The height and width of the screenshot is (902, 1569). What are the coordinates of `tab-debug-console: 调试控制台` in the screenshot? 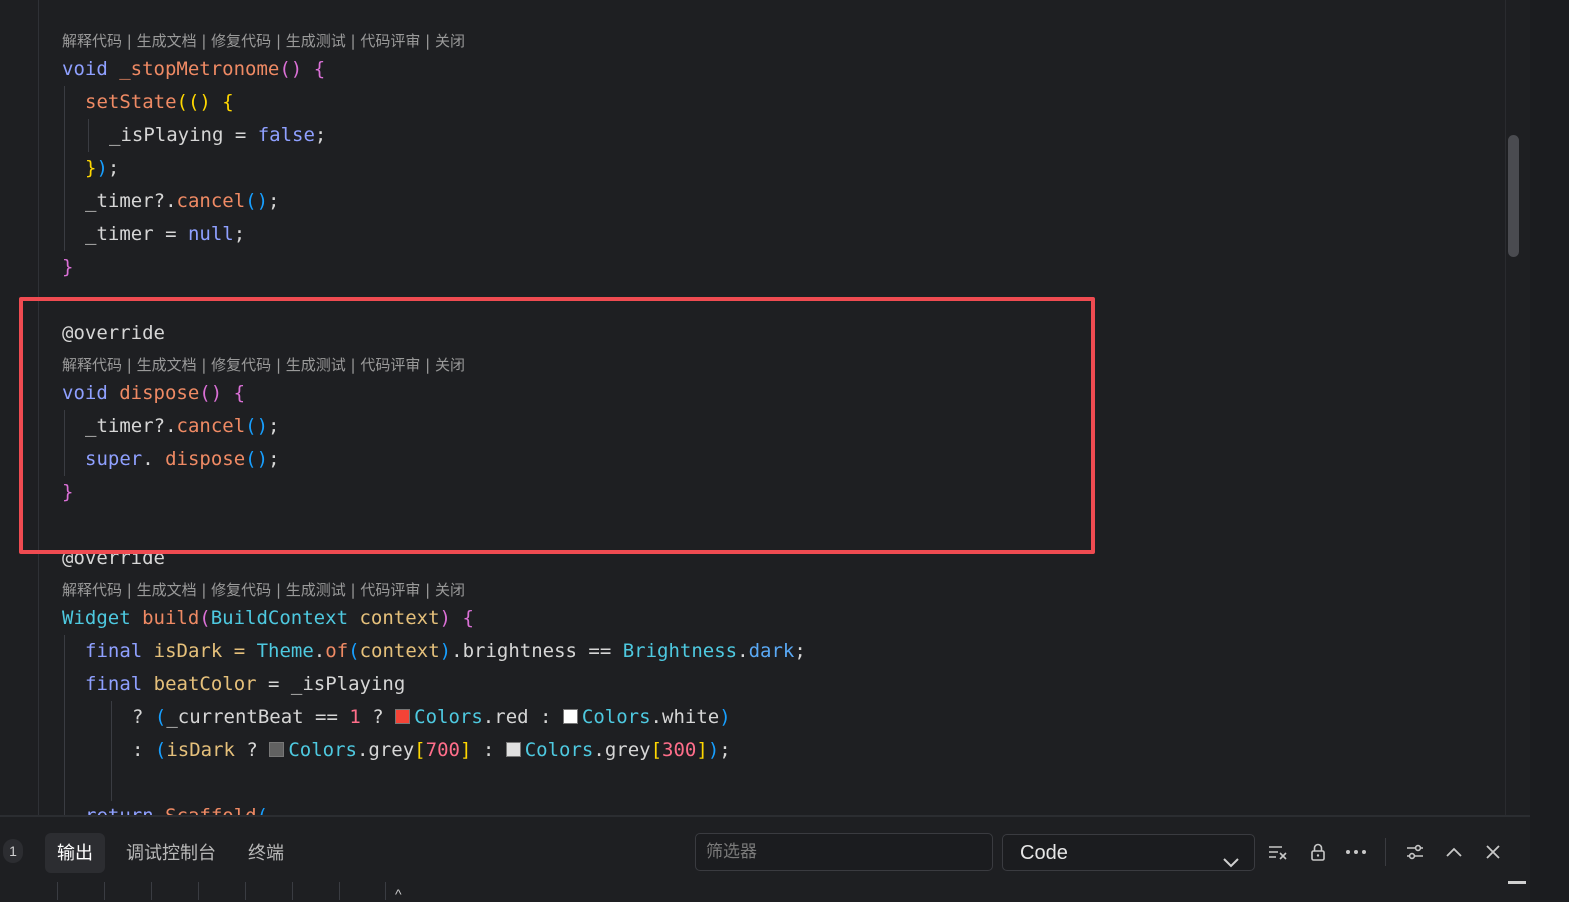 It's located at (171, 853).